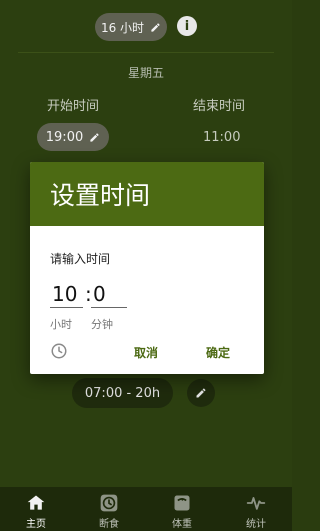 This screenshot has height=531, width=320. I want to click on pulse-icon, so click(256, 503).